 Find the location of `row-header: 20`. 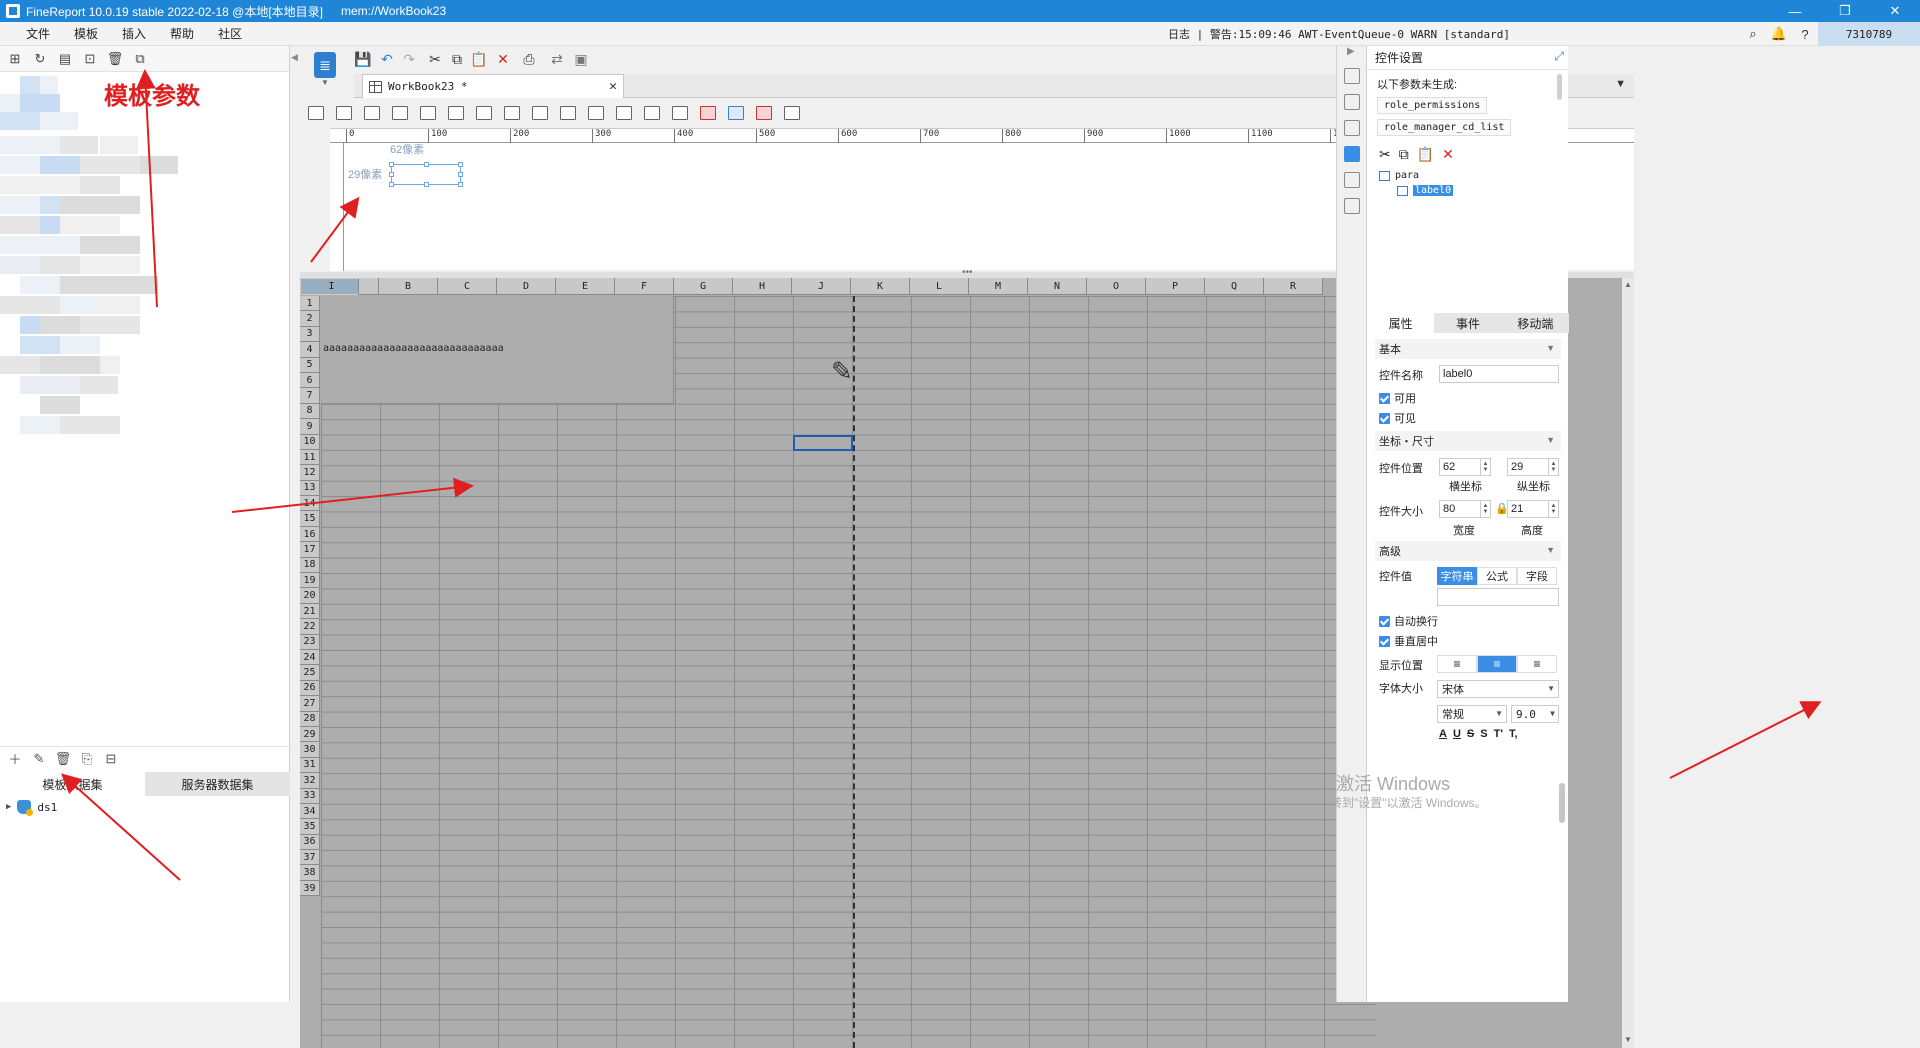

row-header: 20 is located at coordinates (310, 596).